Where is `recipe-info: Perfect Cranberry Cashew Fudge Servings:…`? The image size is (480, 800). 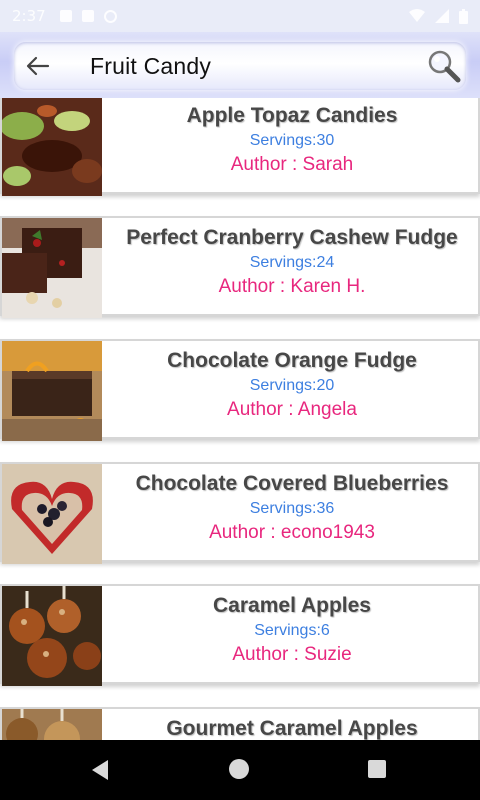 recipe-info: Perfect Cranberry Cashew Fudge Servings:… is located at coordinates (291, 268).